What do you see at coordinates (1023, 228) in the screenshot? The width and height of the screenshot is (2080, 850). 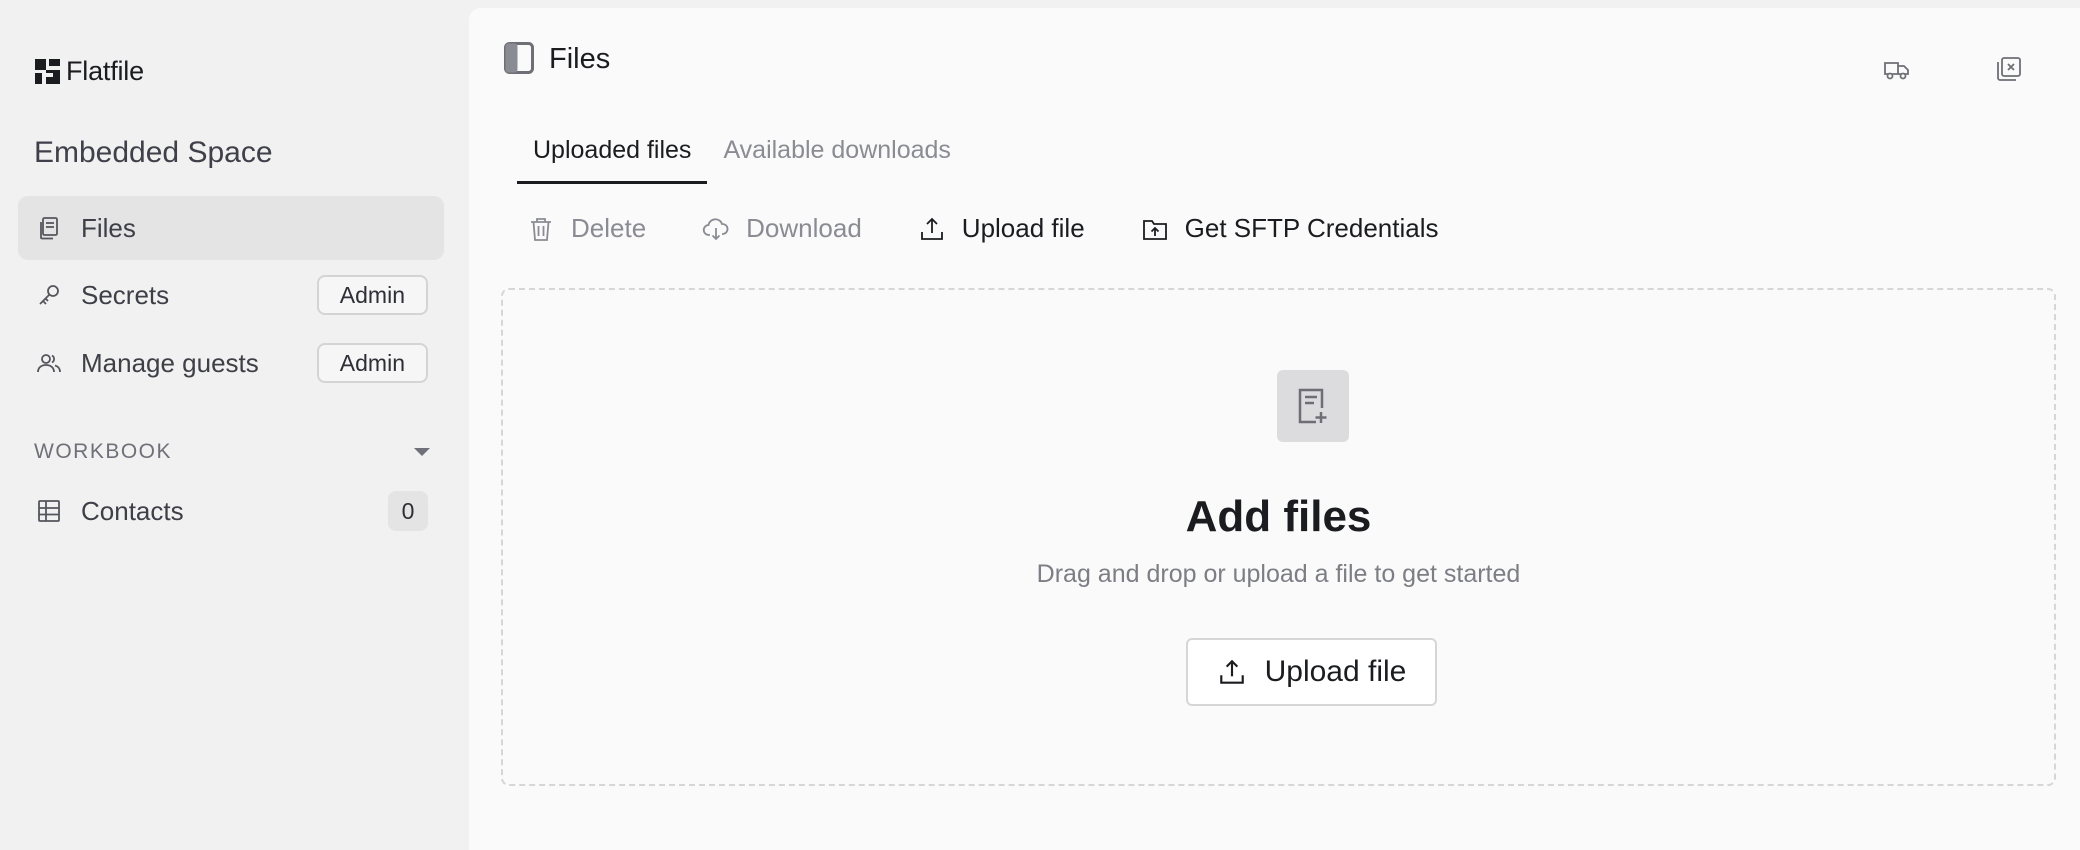 I see `upload-label: Upload file` at bounding box center [1023, 228].